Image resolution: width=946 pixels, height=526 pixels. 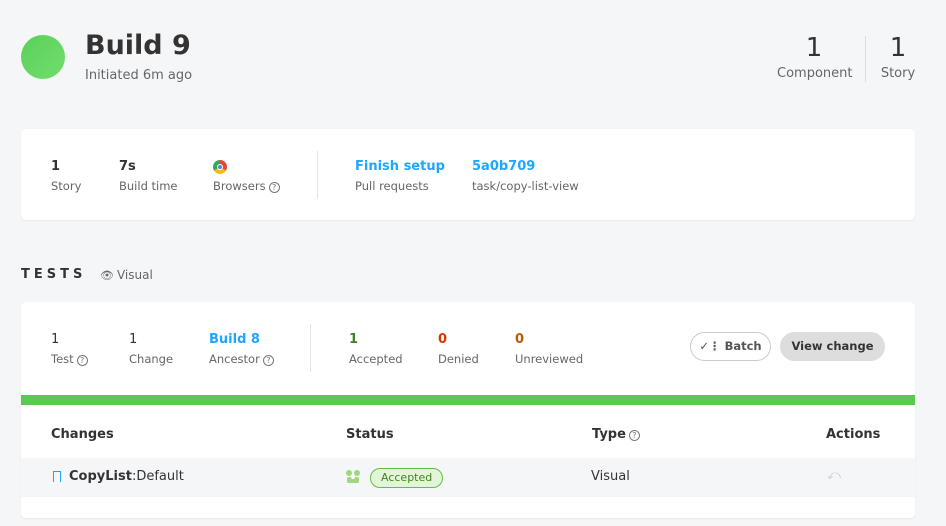 I want to click on actions-column-header: Actions, so click(x=853, y=434).